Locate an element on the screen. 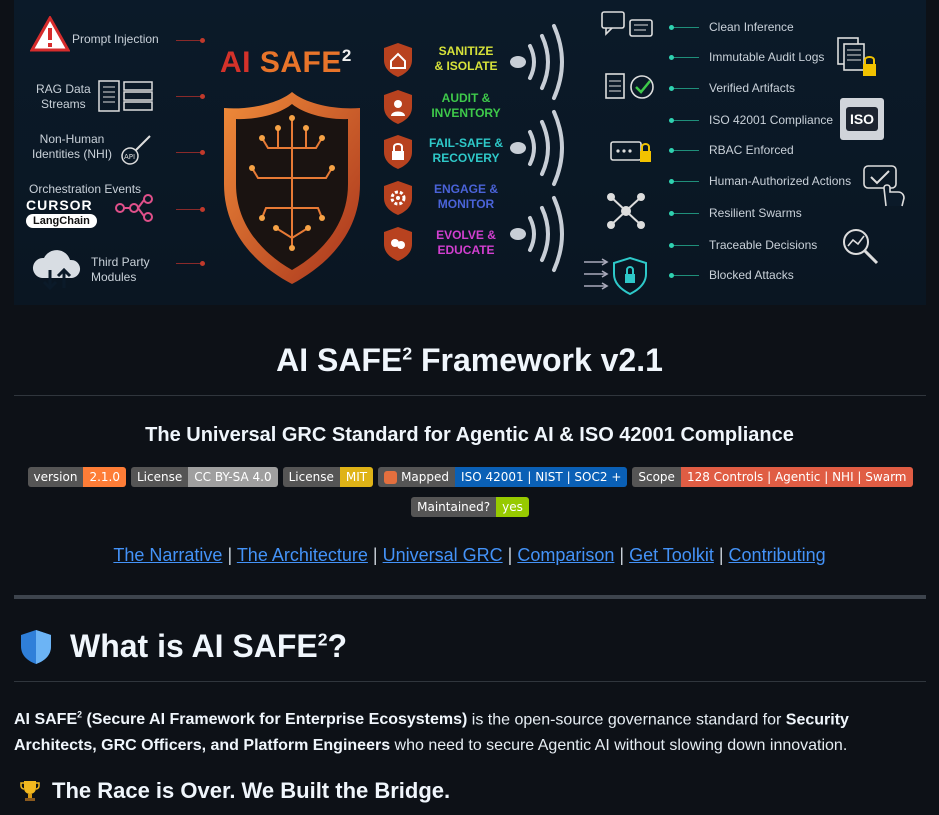  prompt-injection-label: Prompt Injection is located at coordinates (115, 39).